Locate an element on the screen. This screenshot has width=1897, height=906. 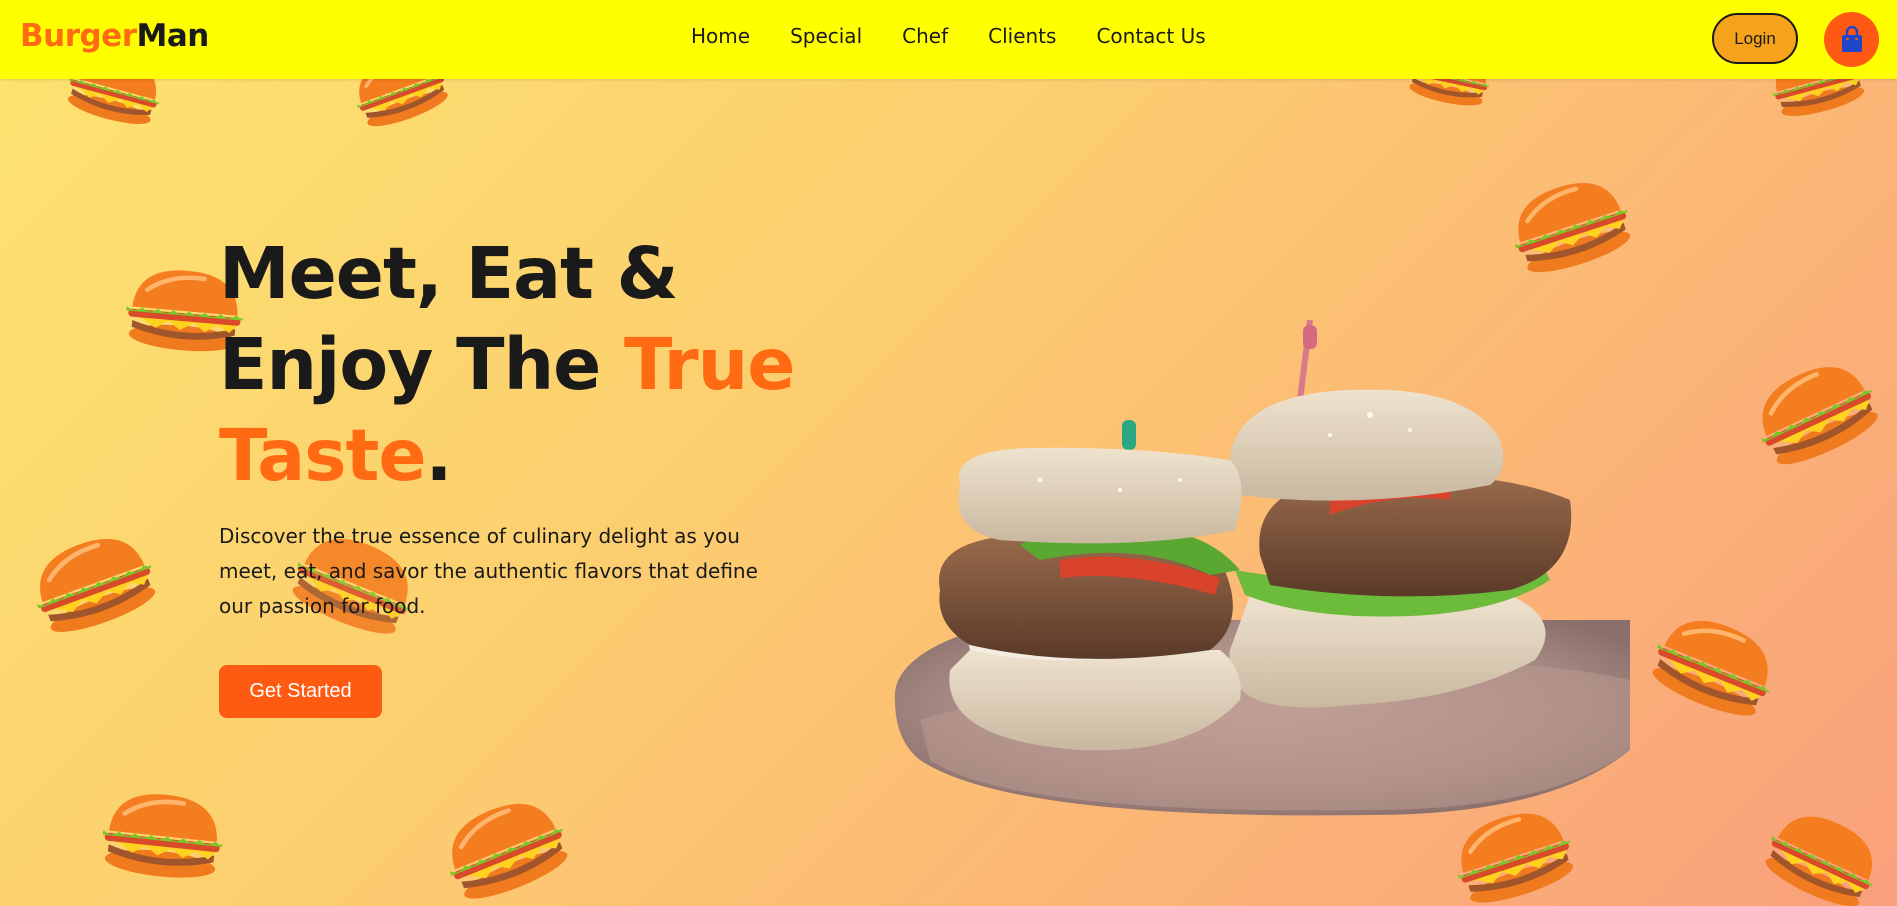
brand-logo: BurgerMan is located at coordinates (114, 36).